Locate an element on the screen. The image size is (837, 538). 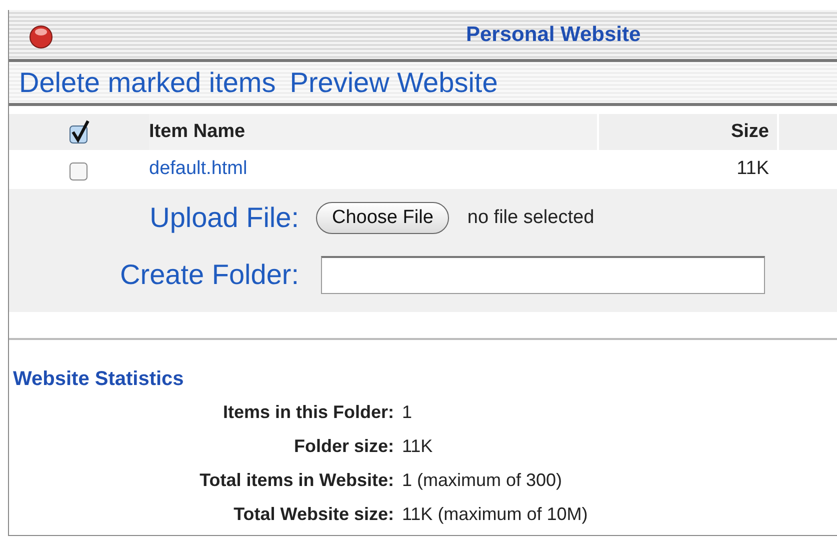
stat-label: Items in this Folder: is located at coordinates (308, 412).